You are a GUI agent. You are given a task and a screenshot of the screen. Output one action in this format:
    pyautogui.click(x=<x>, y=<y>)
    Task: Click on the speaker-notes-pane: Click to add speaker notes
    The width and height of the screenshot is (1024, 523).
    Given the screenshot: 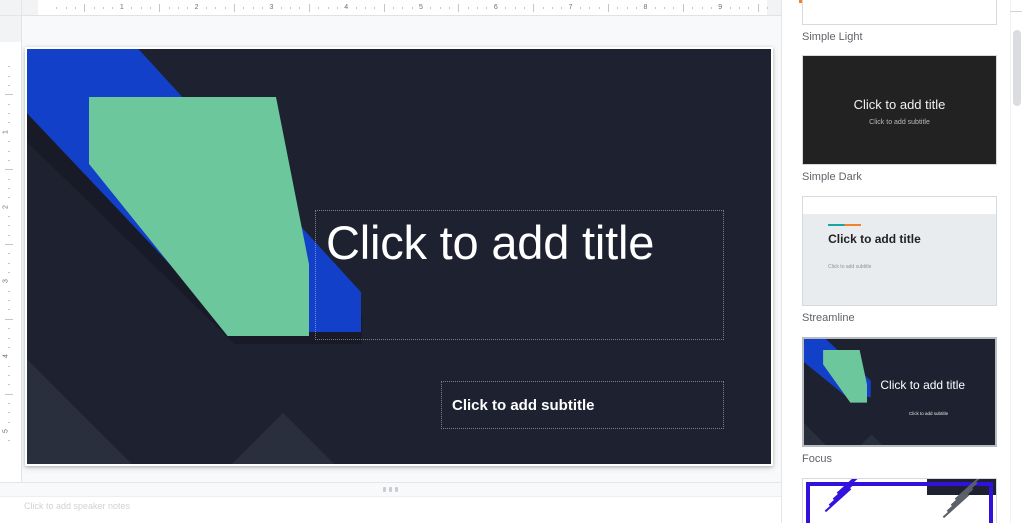 What is the action you would take?
    pyautogui.click(x=390, y=509)
    